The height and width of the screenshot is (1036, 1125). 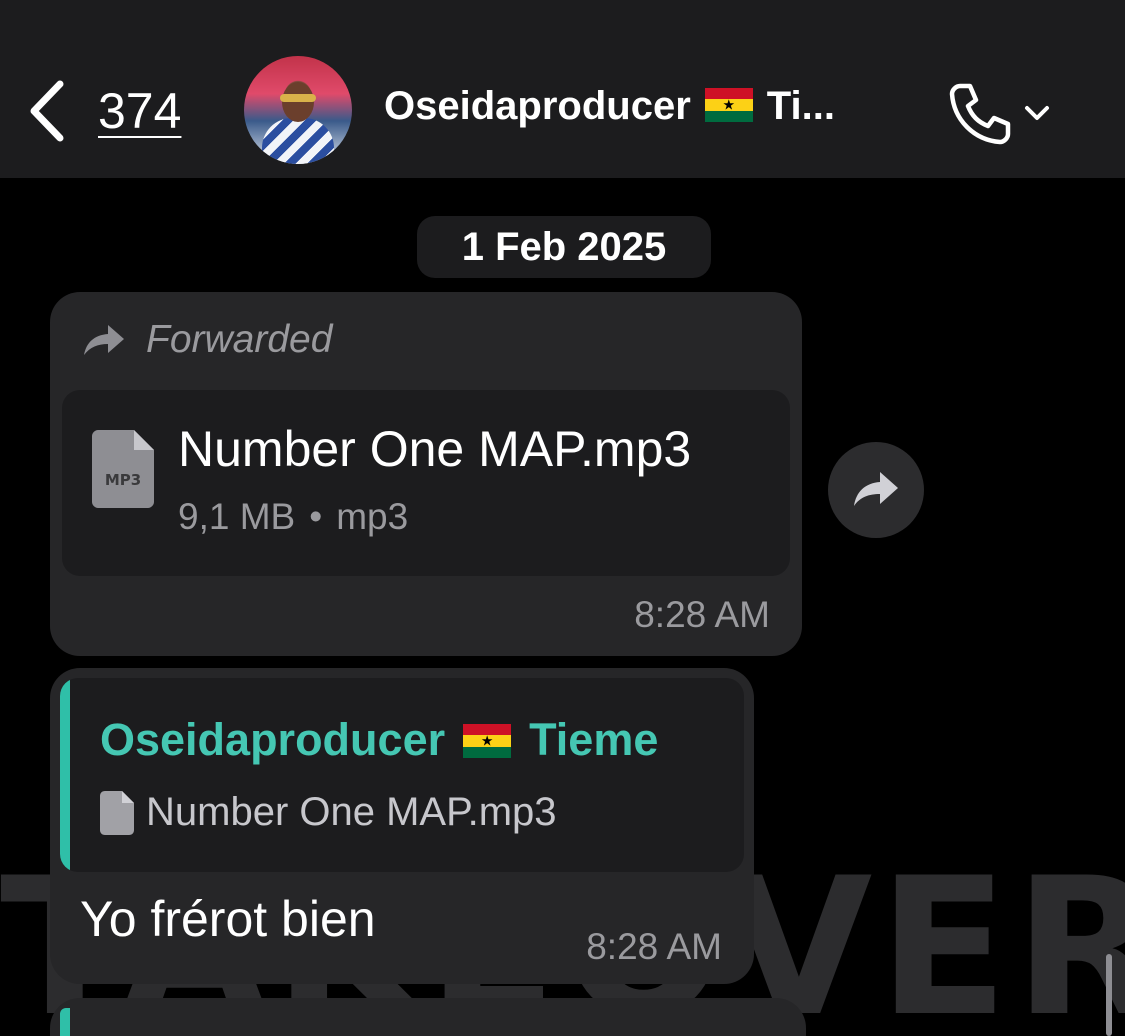 I want to click on message-text: Yo frérot bien, so click(x=228, y=919).